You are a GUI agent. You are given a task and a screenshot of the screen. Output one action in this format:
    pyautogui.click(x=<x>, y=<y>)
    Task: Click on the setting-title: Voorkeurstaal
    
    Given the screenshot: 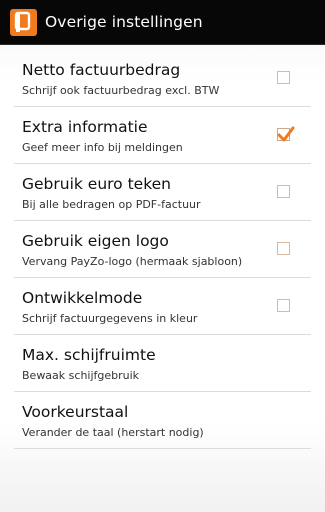 What is the action you would take?
    pyautogui.click(x=75, y=412)
    